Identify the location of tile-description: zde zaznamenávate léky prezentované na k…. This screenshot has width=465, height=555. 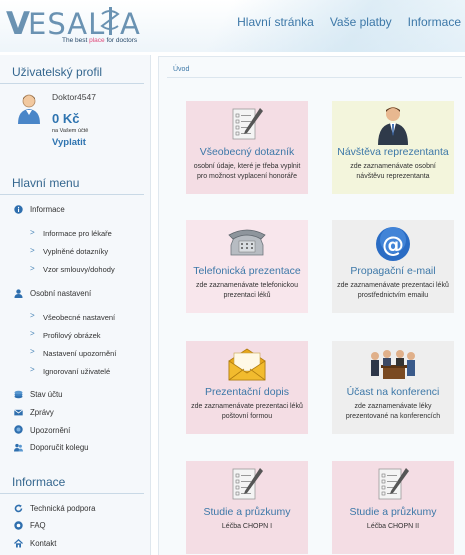
(393, 411).